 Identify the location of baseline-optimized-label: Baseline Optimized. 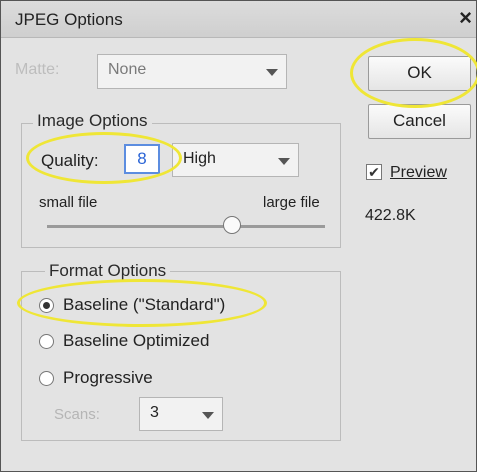
(136, 341).